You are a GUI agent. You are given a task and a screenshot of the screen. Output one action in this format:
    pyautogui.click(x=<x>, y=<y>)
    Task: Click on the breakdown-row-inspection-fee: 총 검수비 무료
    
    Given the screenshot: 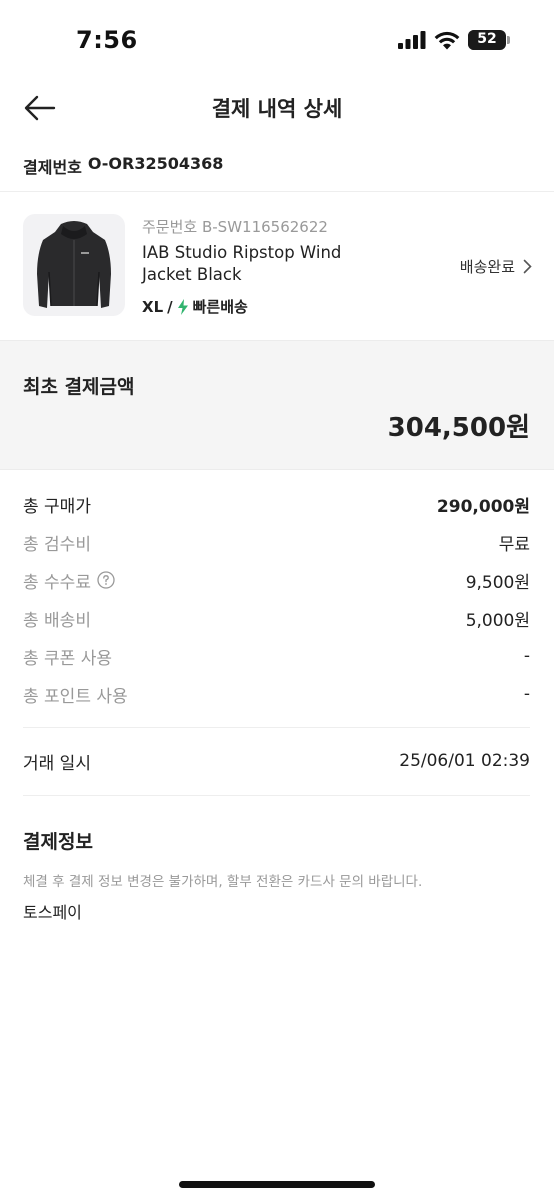 What is the action you would take?
    pyautogui.click(x=276, y=542)
    